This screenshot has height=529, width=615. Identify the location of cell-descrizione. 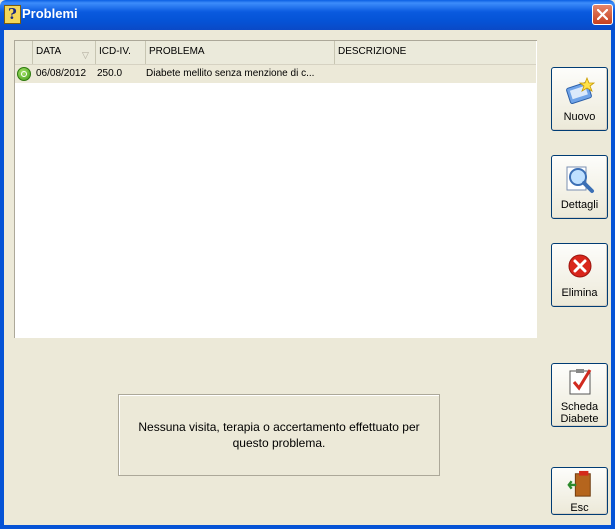
(436, 74).